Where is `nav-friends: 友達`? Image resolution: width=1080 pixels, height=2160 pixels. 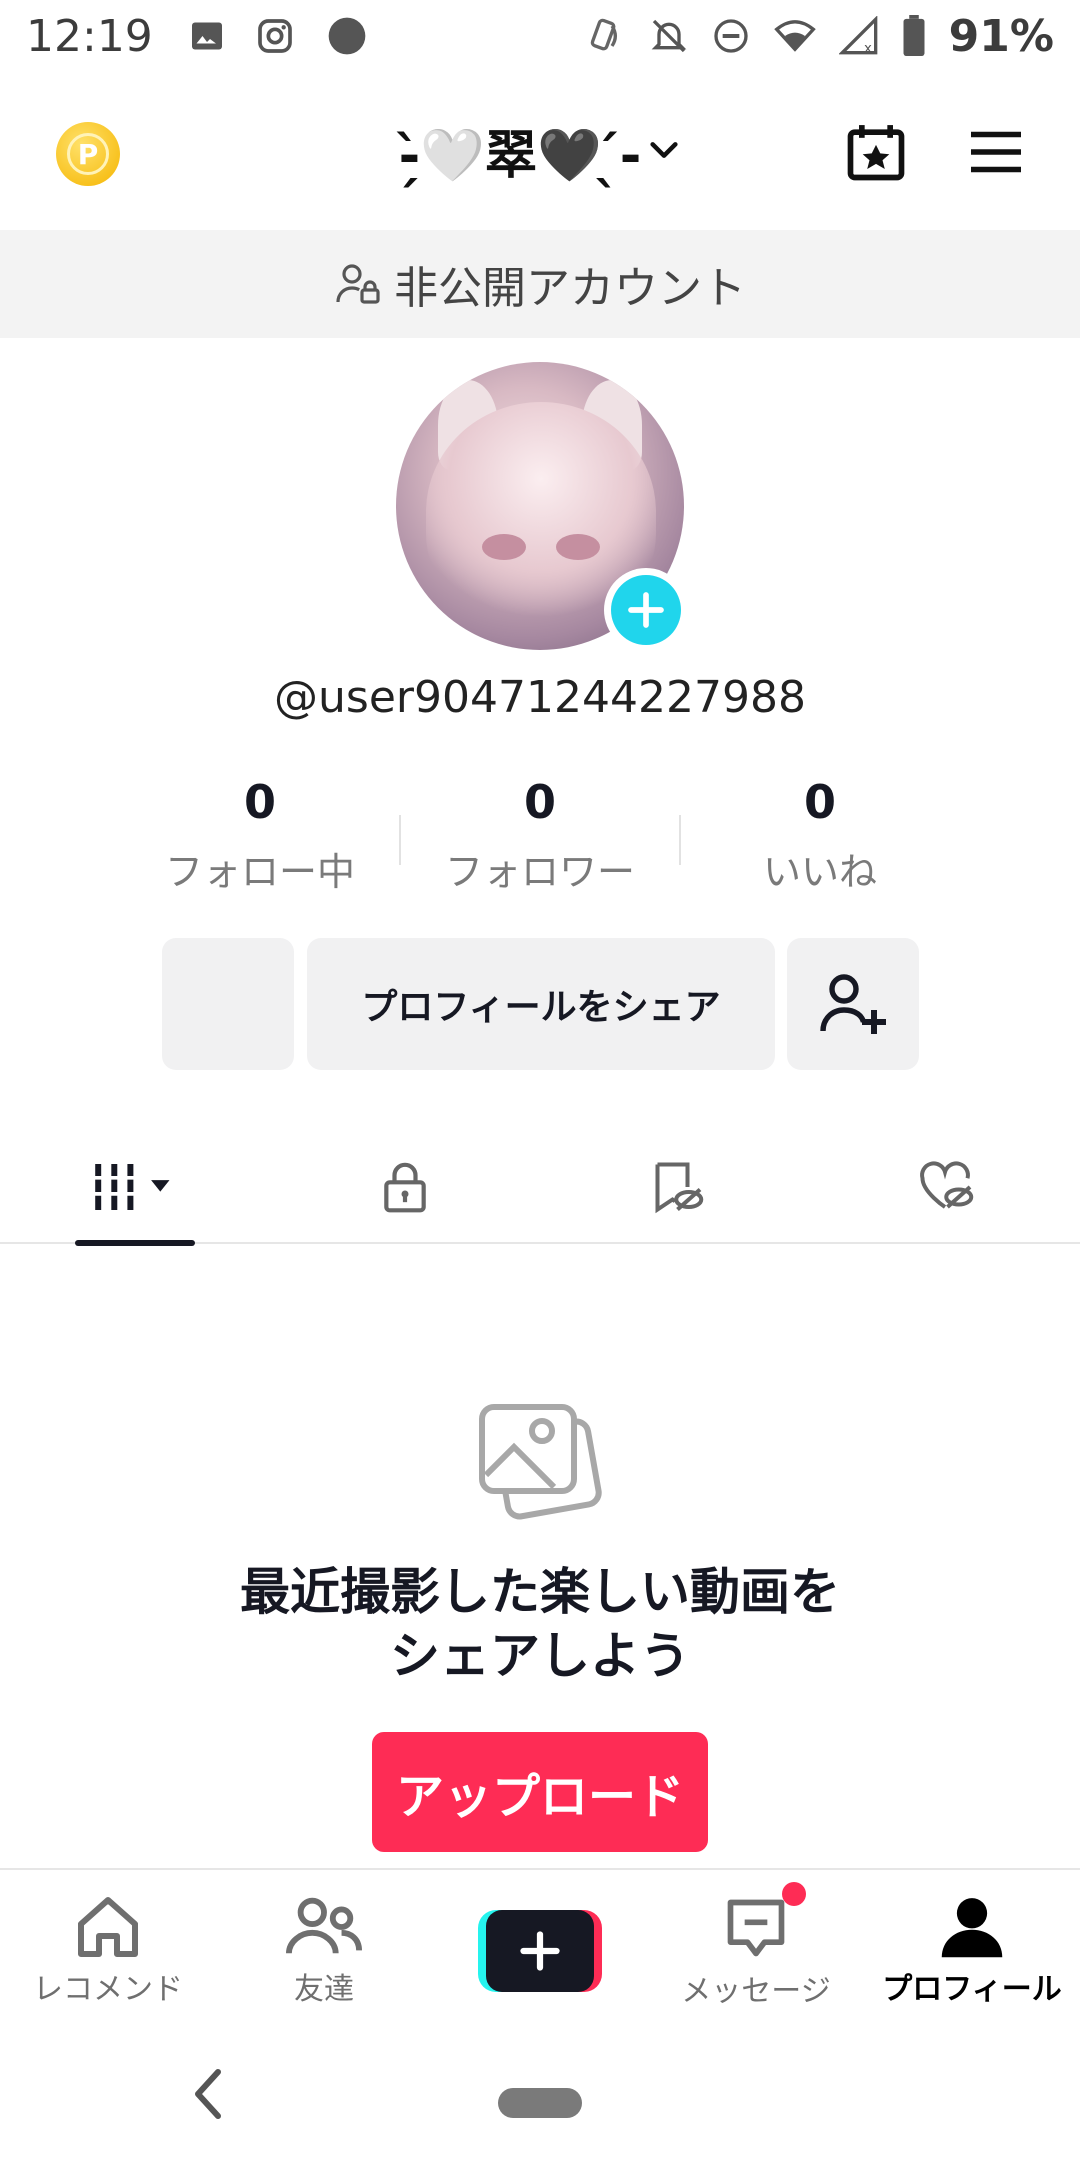
nav-friends: 友達 is located at coordinates (324, 1945).